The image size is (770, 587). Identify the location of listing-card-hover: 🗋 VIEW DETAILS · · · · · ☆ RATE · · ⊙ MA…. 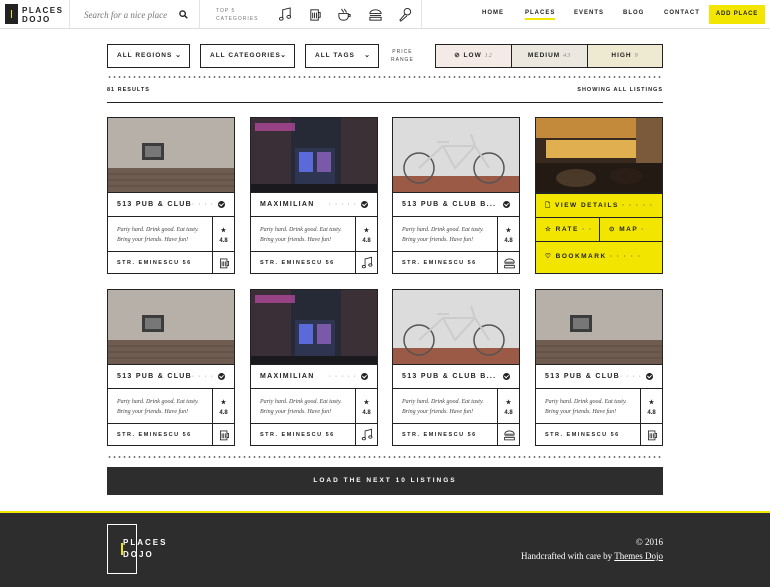
(599, 195).